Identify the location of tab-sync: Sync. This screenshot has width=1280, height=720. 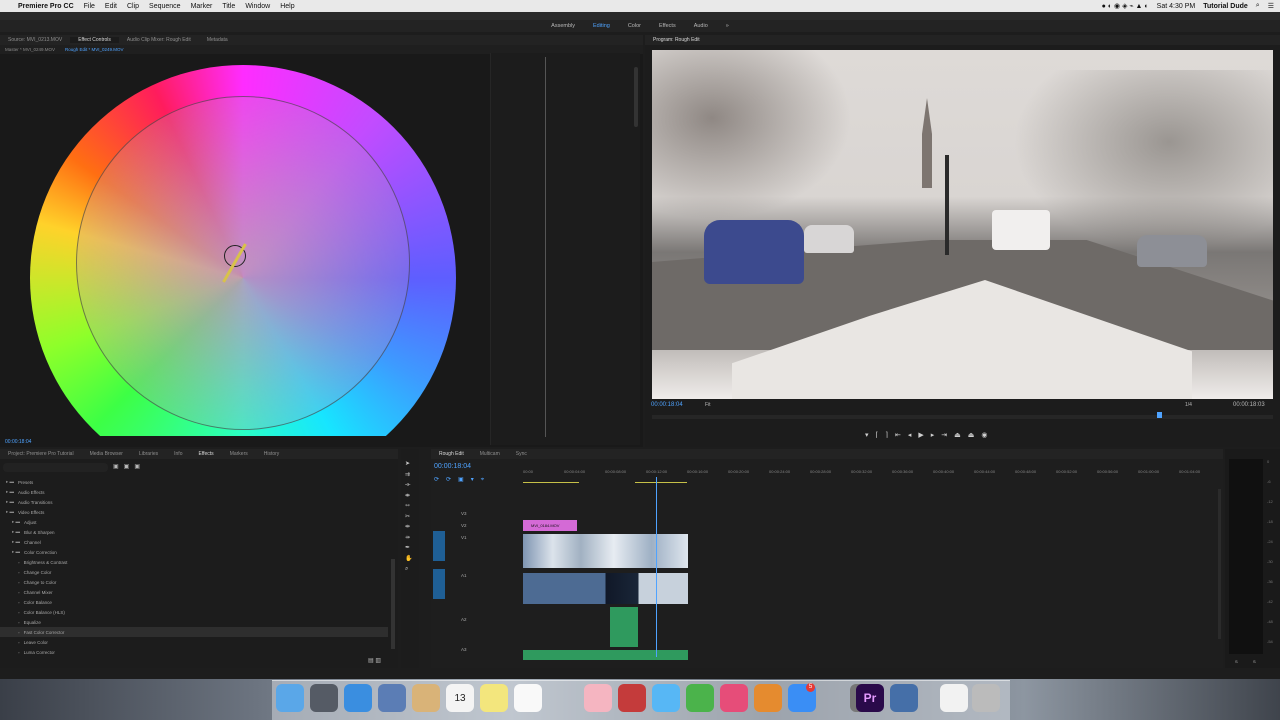
(521, 454).